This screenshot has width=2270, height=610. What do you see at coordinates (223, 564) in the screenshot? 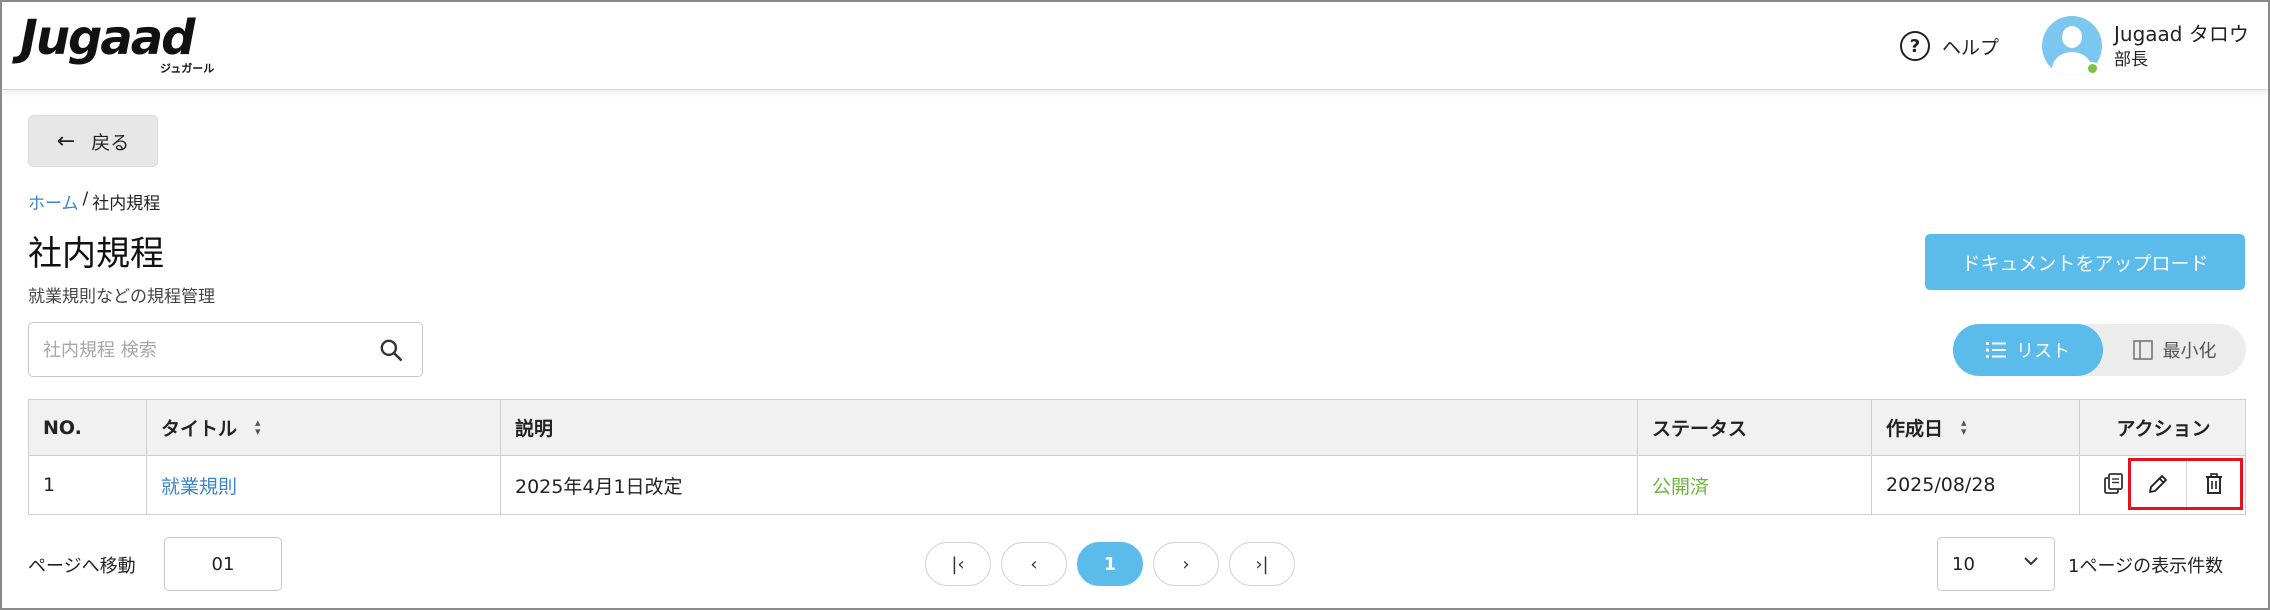
I see `goto-page-input: 01` at bounding box center [223, 564].